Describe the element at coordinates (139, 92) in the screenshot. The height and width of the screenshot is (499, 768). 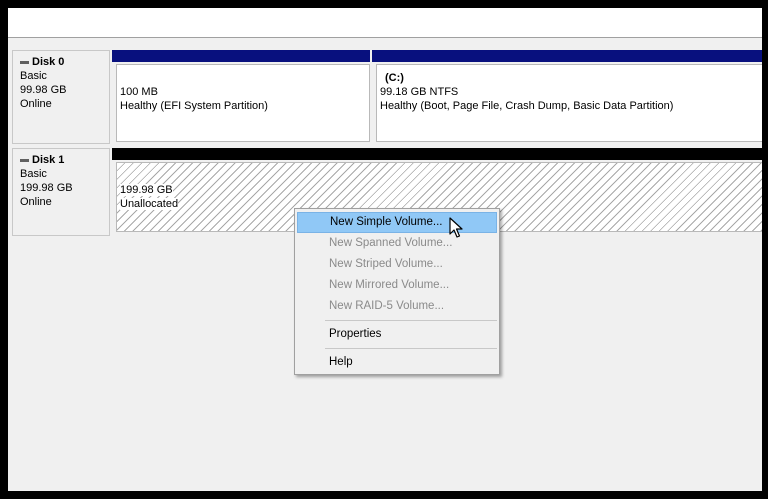
I see `efi-size: 100 MB` at that location.